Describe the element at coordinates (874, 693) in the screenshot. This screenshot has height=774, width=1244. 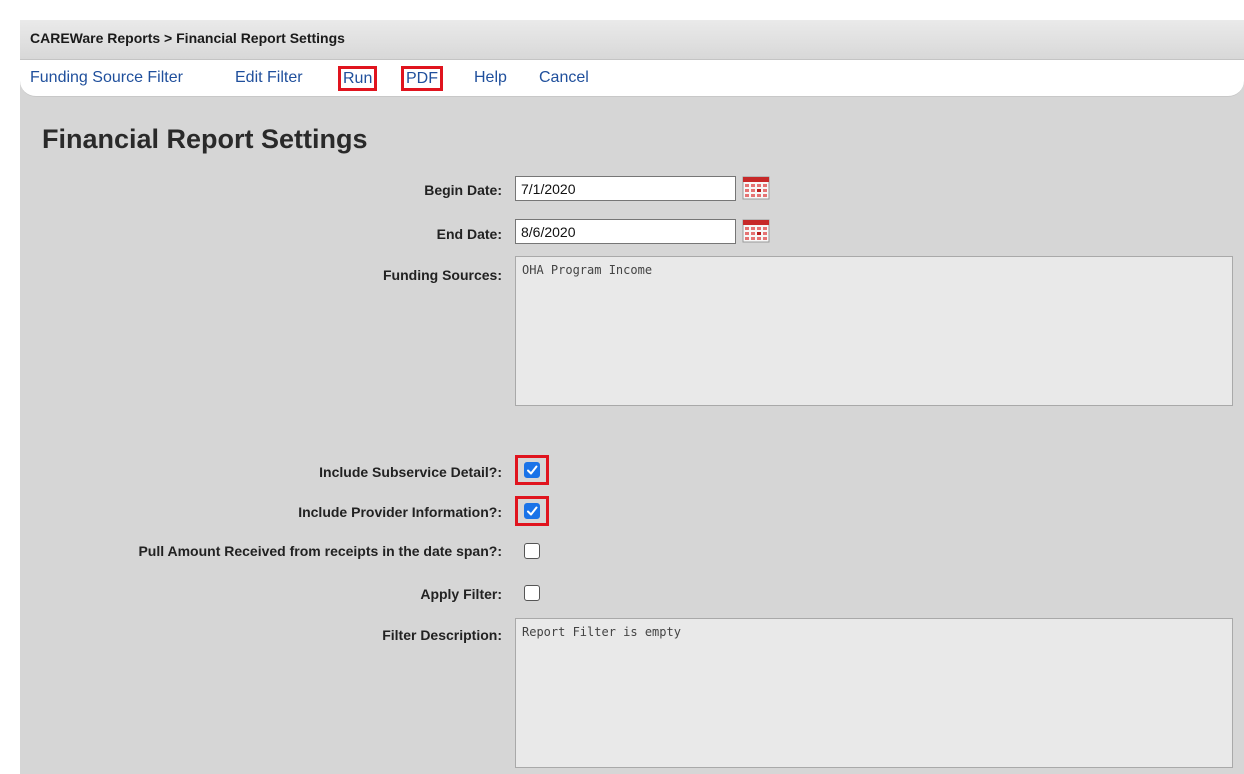
I see `filter-description-field: Report Filter is empty` at that location.